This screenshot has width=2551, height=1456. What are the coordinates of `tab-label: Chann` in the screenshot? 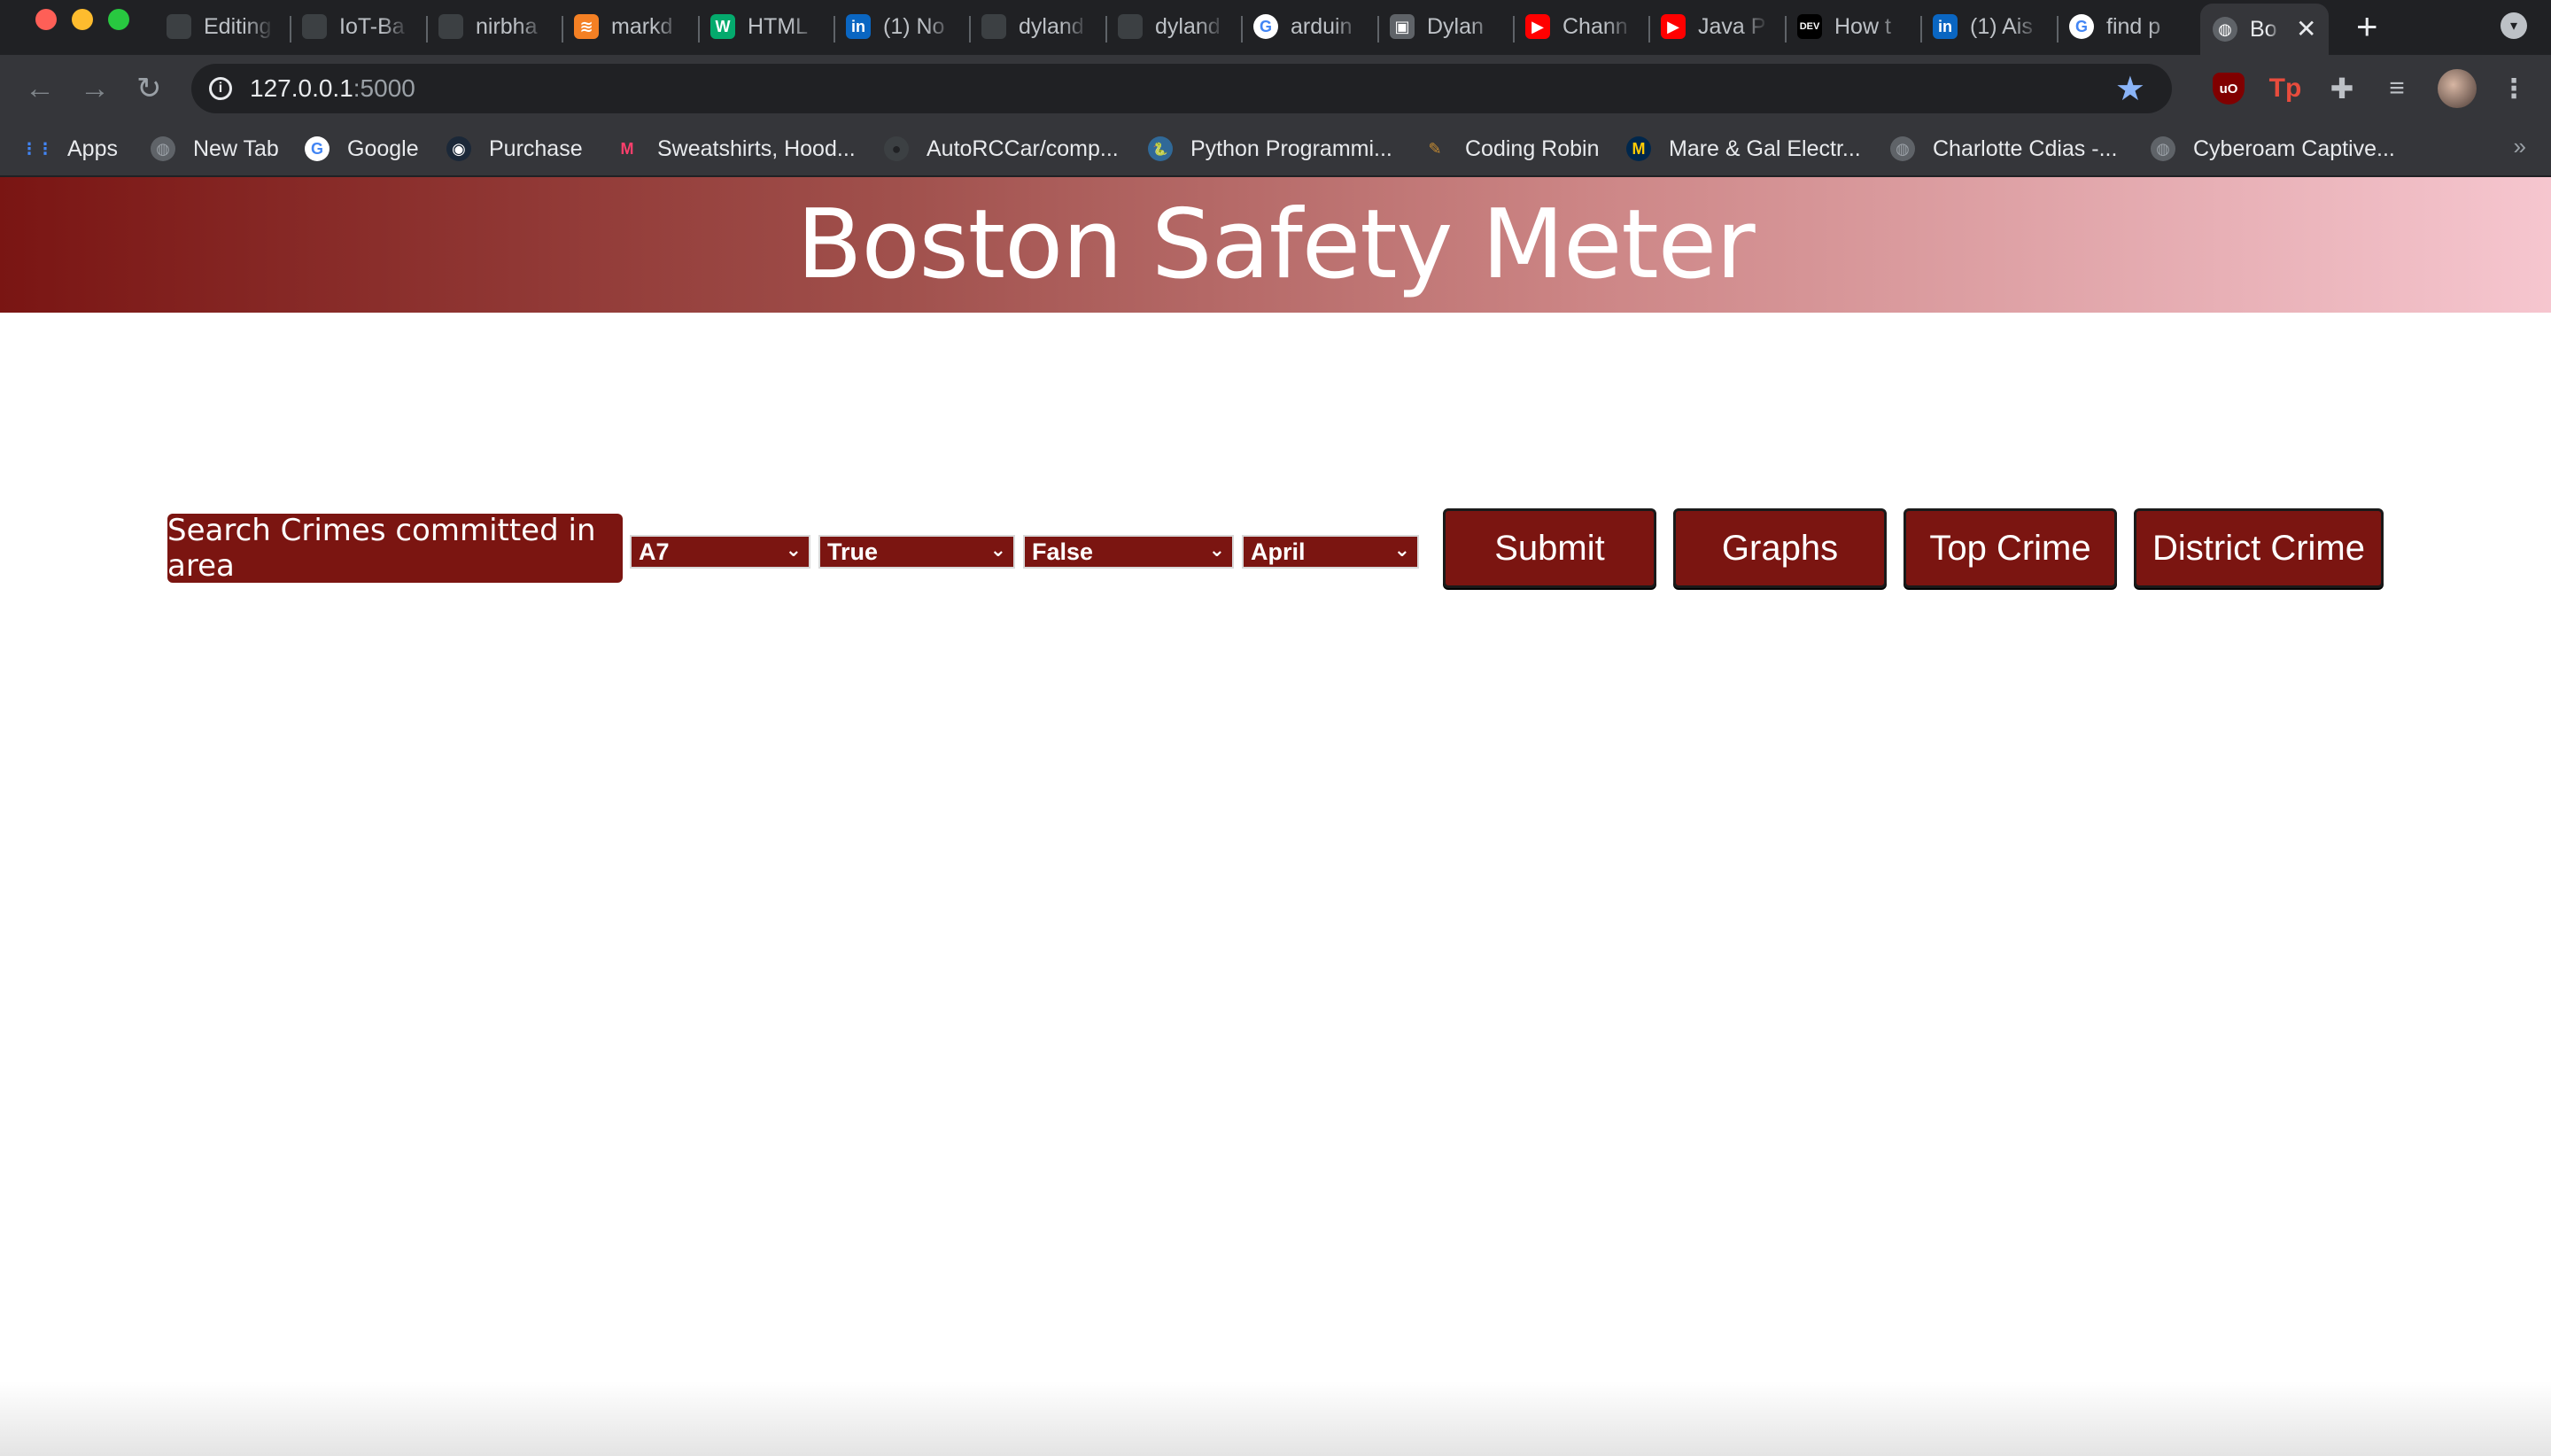 It's located at (1595, 26).